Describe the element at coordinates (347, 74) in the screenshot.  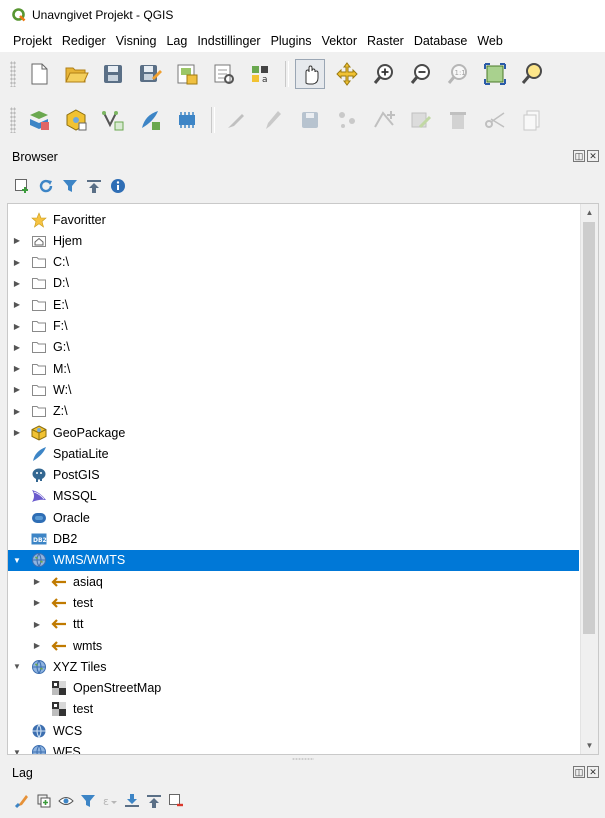
I see `pan-to-selection-icon` at that location.